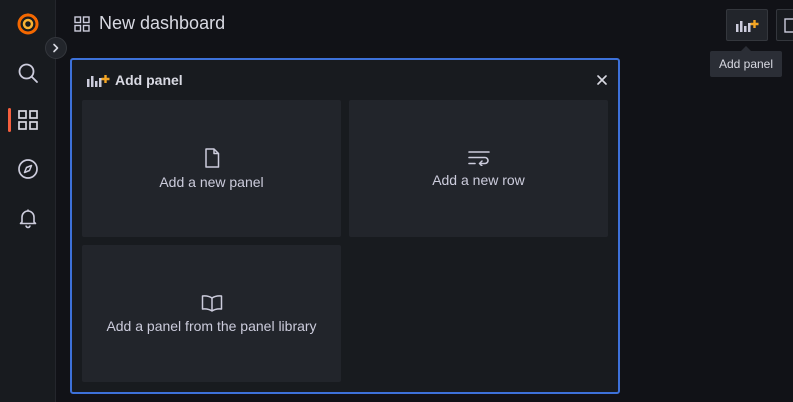 This screenshot has width=793, height=402. I want to click on dashboard-title: New dashboard, so click(149, 23).